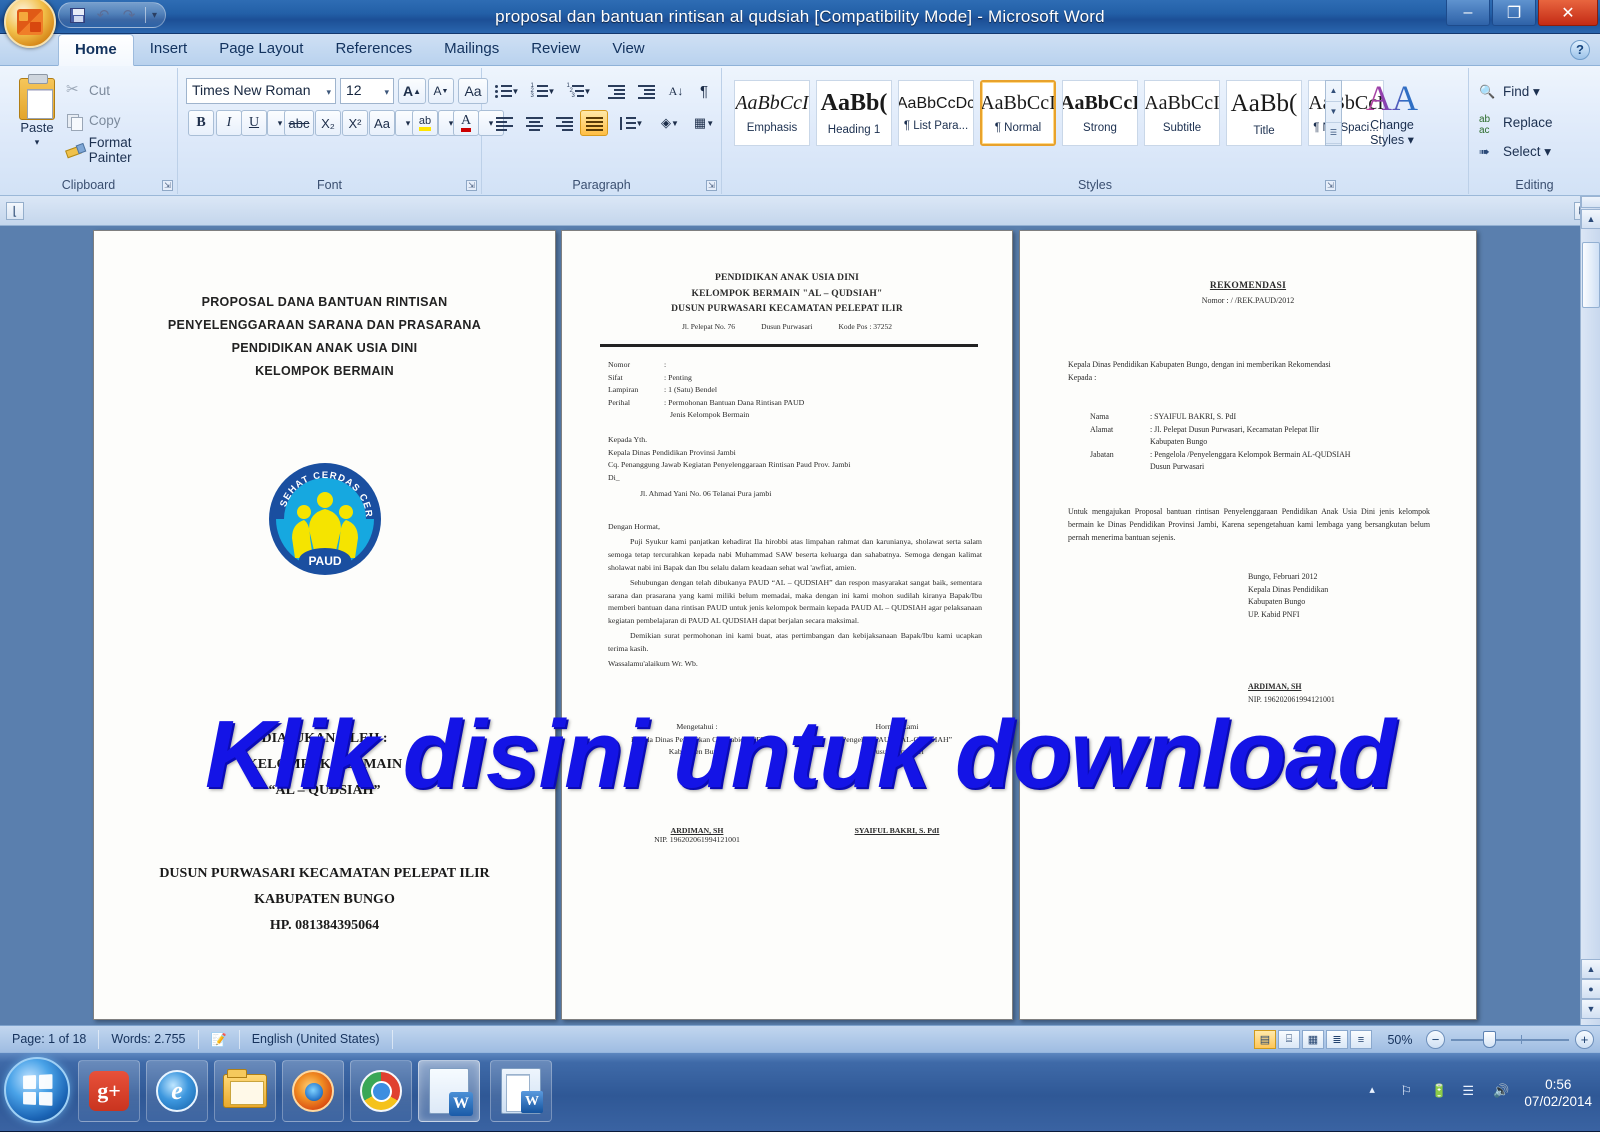 The width and height of the screenshot is (1600, 1132). What do you see at coordinates (1018, 113) in the screenshot?
I see `style-normal: AaBbCcI ¶ Normal` at bounding box center [1018, 113].